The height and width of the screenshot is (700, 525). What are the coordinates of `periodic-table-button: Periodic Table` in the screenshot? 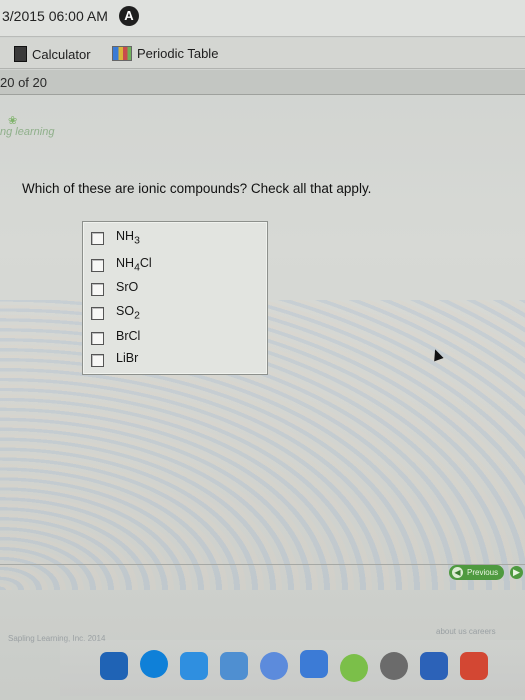 It's located at (165, 53).